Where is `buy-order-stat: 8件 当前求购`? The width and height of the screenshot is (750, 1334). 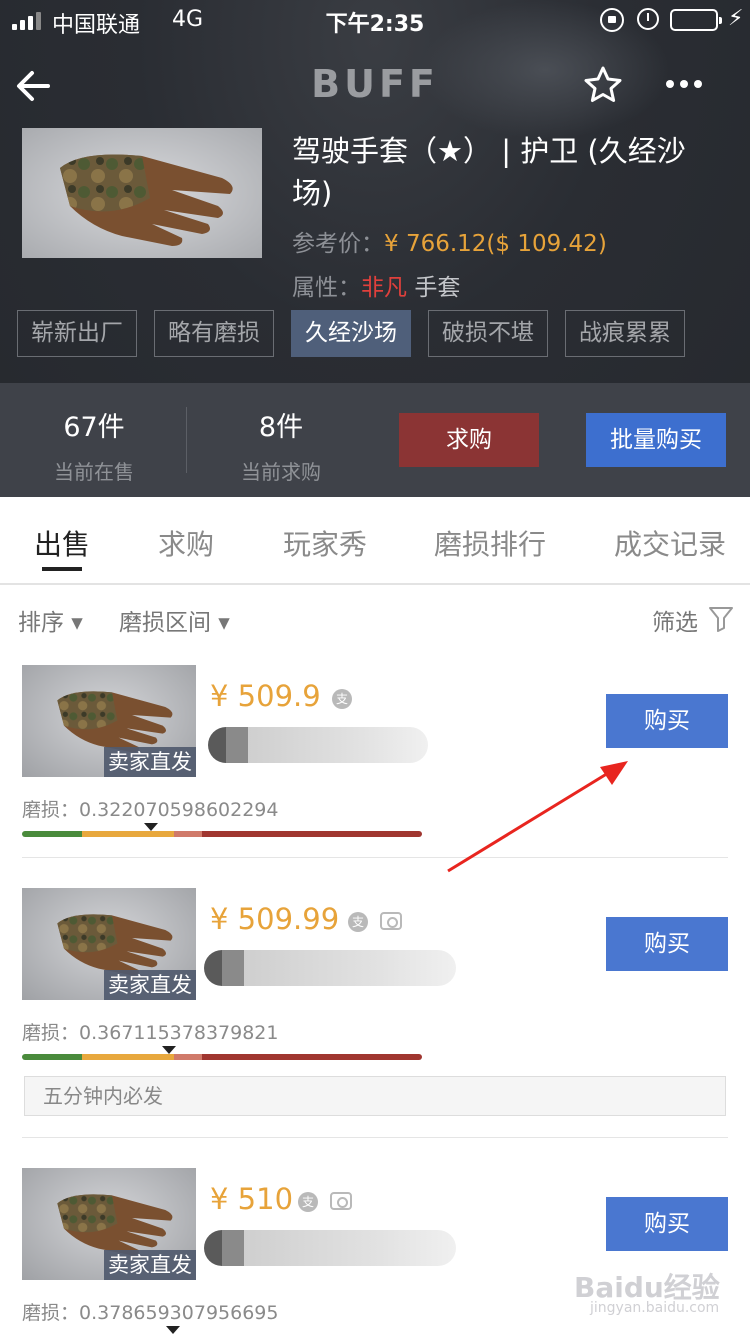 buy-order-stat: 8件 当前求购 is located at coordinates (281, 445).